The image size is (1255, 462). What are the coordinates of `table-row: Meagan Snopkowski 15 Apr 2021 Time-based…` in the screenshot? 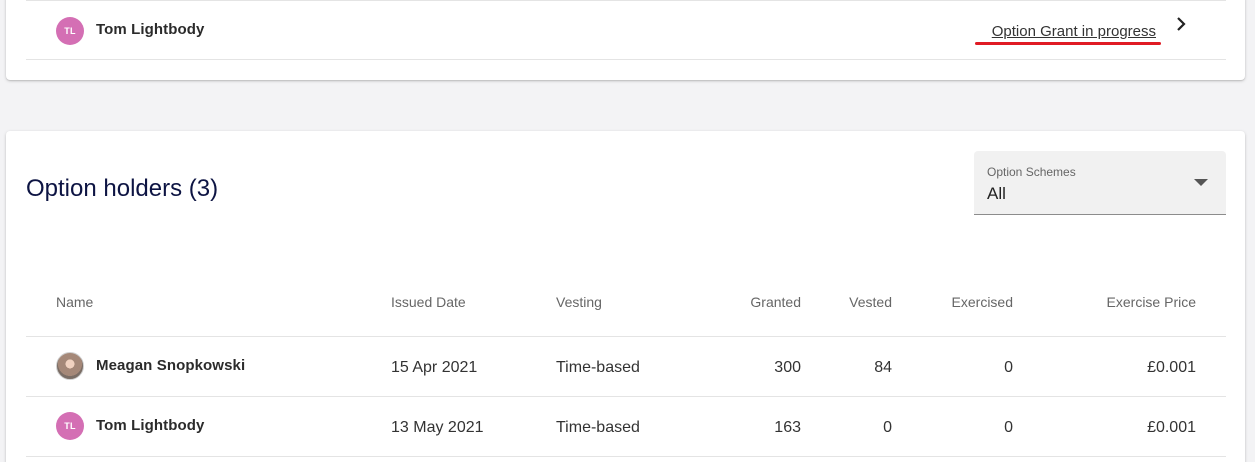 It's located at (626, 367).